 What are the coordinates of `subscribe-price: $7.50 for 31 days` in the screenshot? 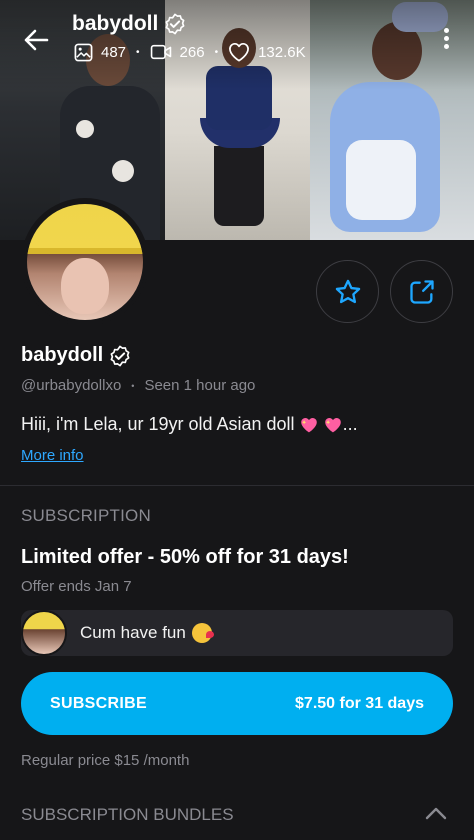 It's located at (359, 703).